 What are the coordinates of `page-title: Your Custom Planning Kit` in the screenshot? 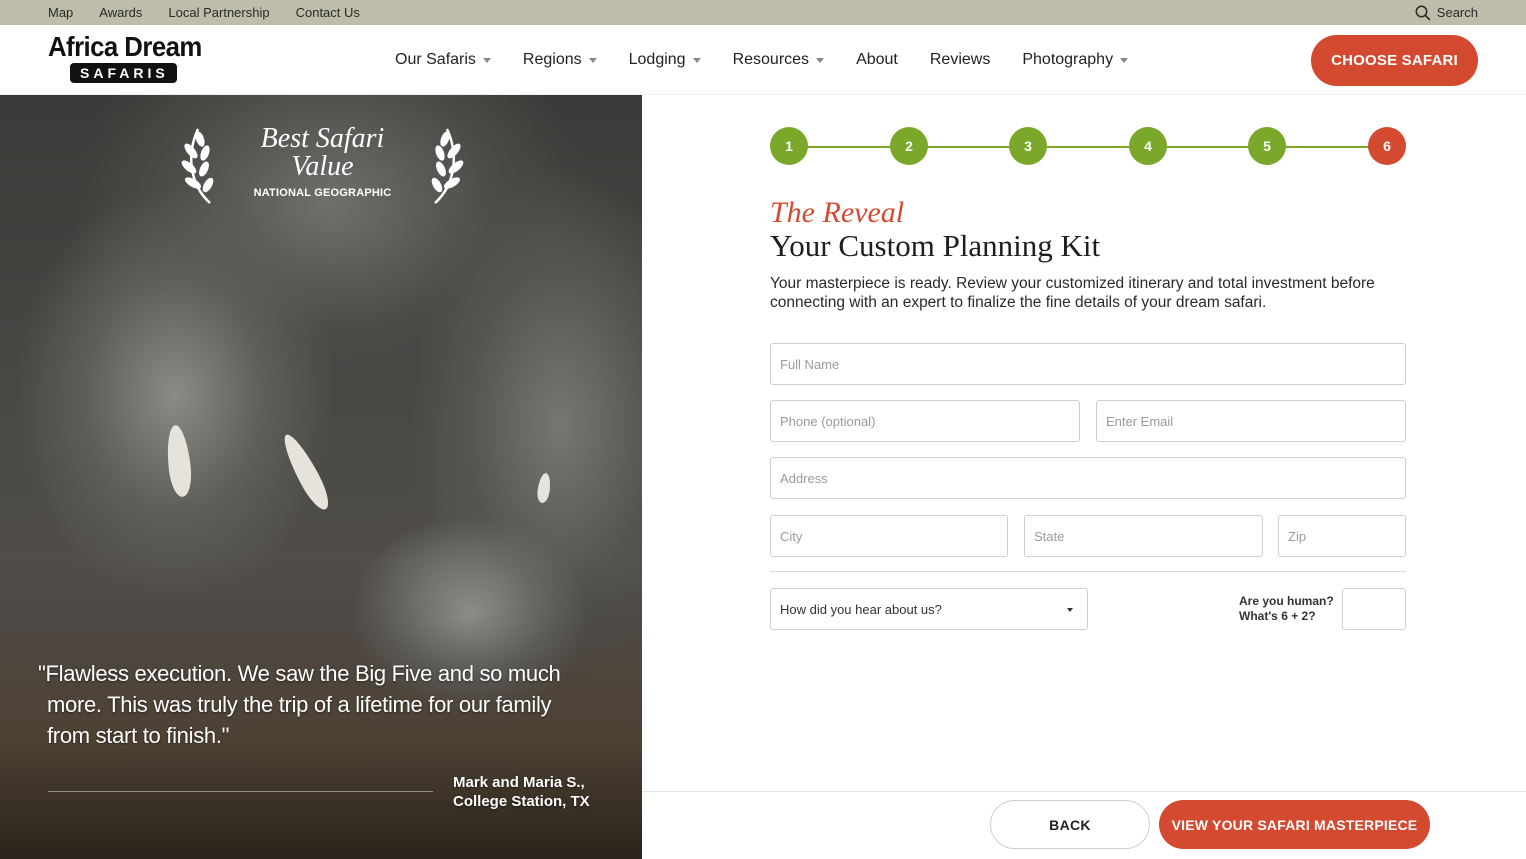 It's located at (935, 245).